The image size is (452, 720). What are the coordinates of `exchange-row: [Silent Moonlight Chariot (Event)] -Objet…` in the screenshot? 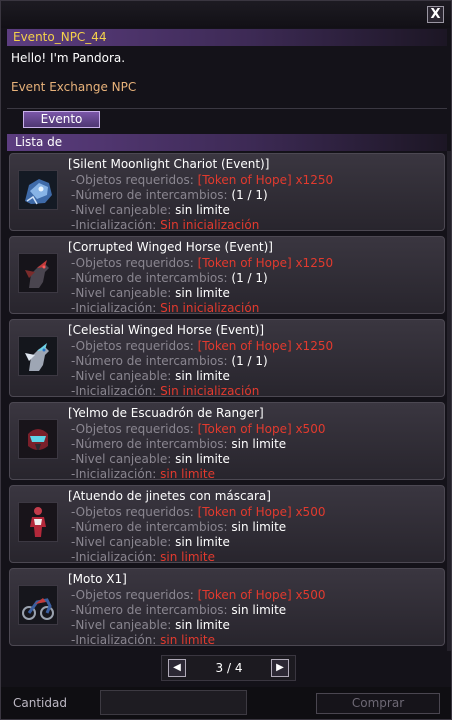 It's located at (227, 192).